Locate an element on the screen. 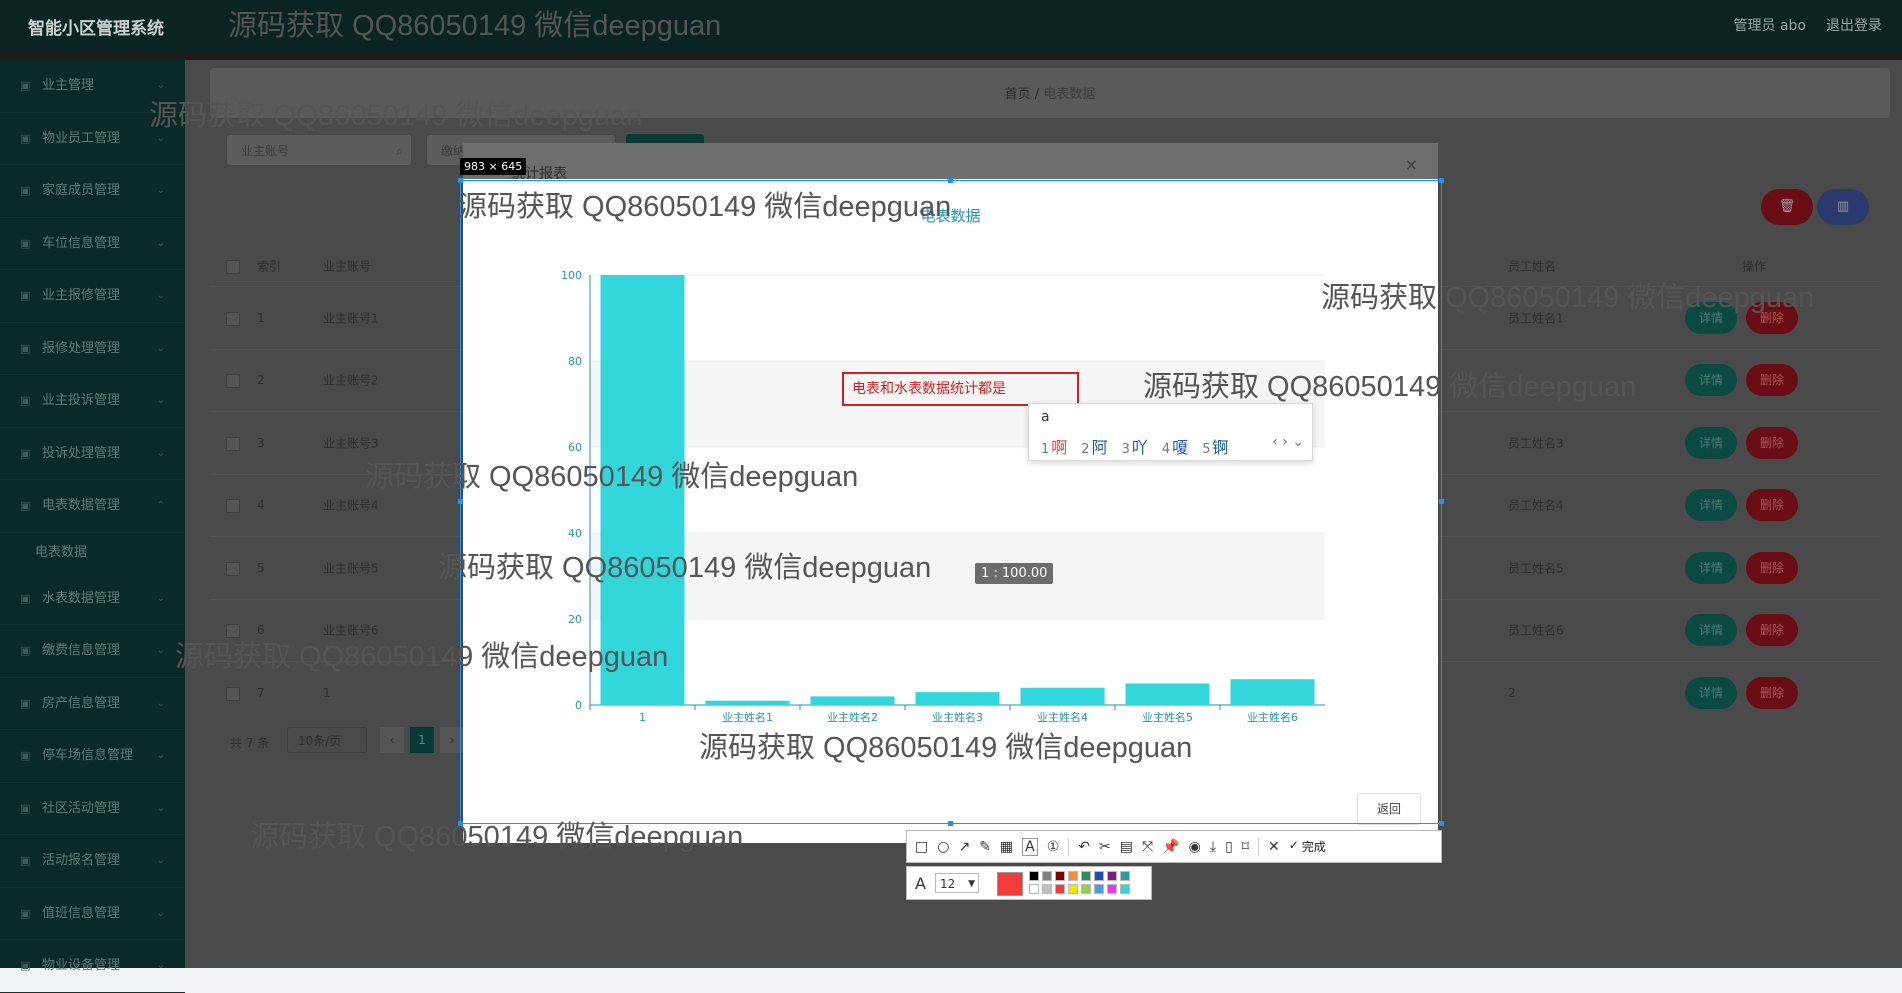 The width and height of the screenshot is (1902, 993). arrow-icon: ↗ is located at coordinates (964, 847).